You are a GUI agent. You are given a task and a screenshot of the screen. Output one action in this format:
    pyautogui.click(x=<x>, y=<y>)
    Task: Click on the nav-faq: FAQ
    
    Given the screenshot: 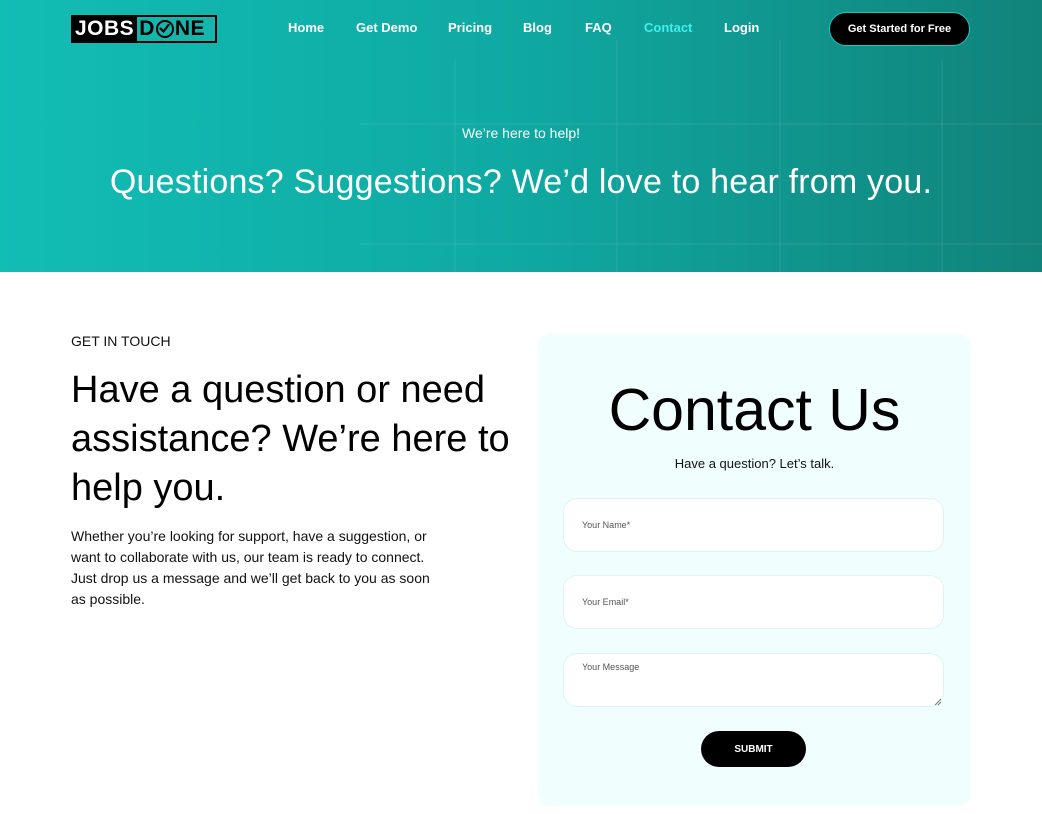 What is the action you would take?
    pyautogui.click(x=598, y=28)
    